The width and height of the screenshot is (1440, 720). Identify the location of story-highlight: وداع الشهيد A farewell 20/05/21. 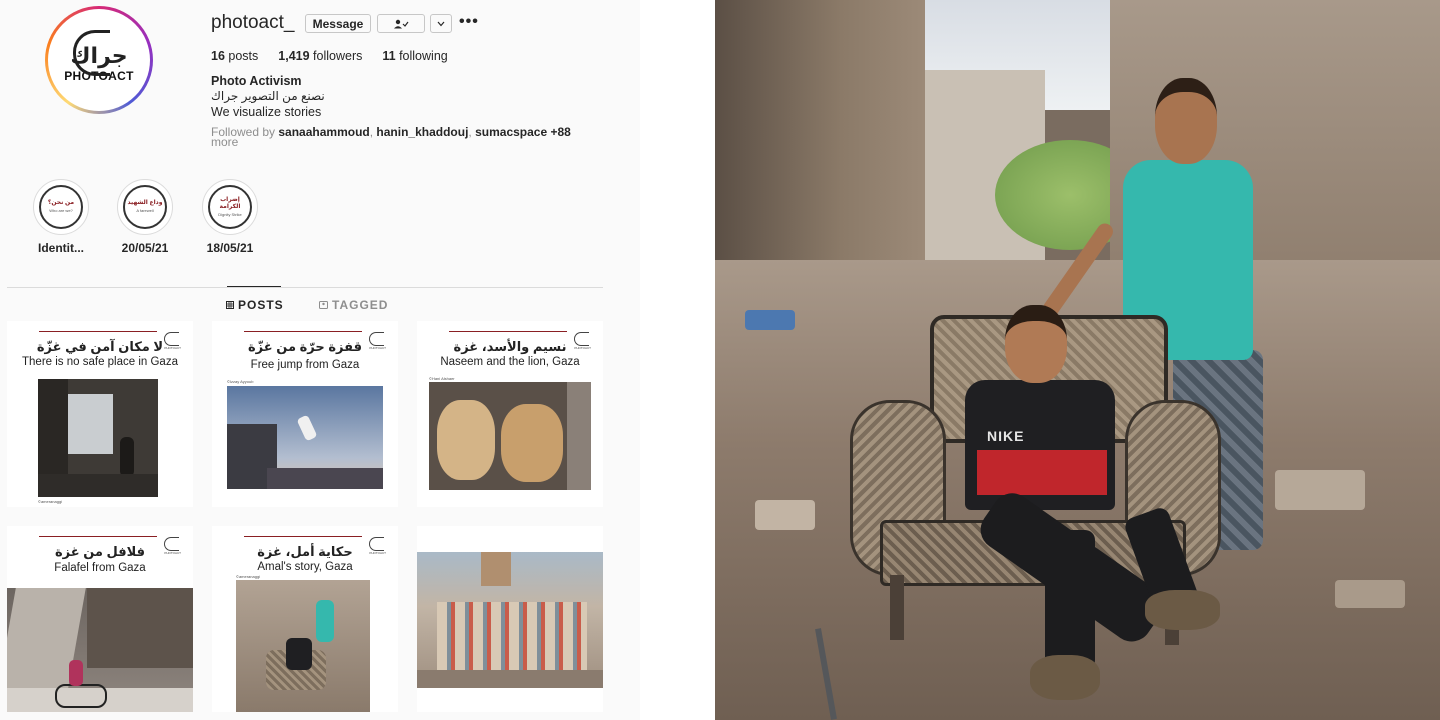
(145, 217).